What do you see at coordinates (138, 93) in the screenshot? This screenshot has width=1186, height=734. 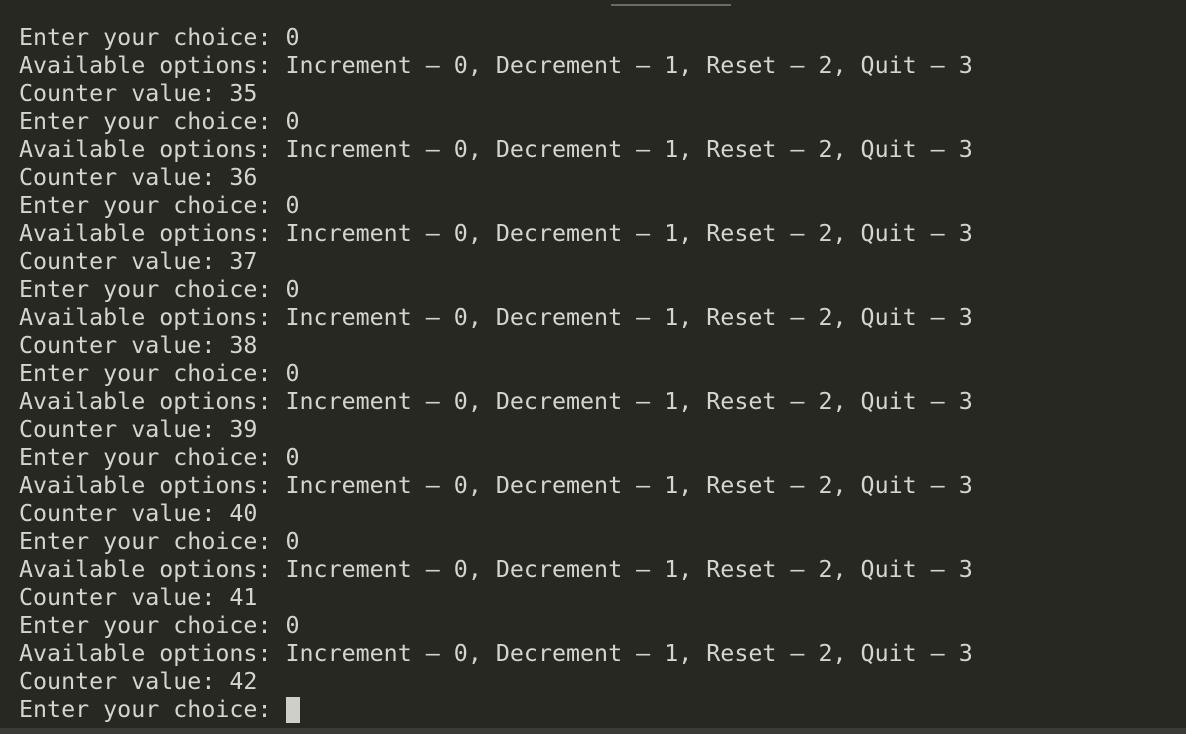 I see `terminal-line: Counter value: 35` at bounding box center [138, 93].